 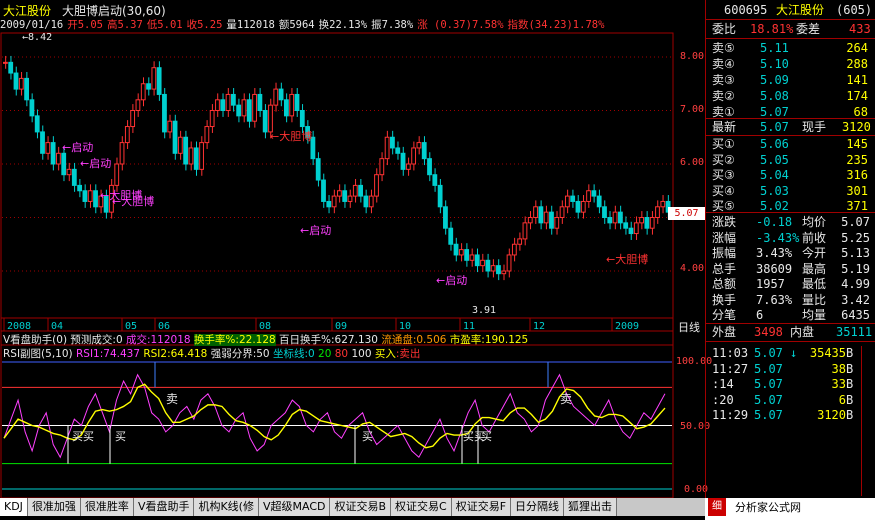 I want to click on tick-row: 11:03 5.07 ↓ 35435 B, so click(x=790, y=353).